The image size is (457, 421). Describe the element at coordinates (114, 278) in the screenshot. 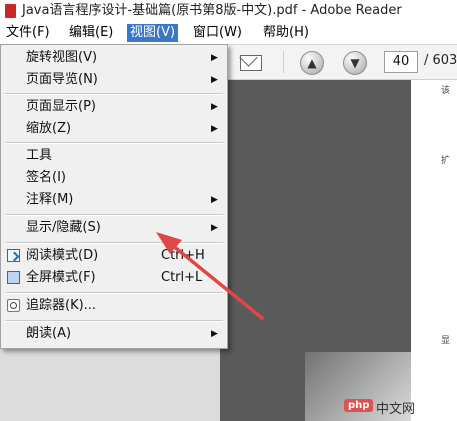

I see `menu-item-full-screen: 全屏模式(F) Ctrl+L` at that location.